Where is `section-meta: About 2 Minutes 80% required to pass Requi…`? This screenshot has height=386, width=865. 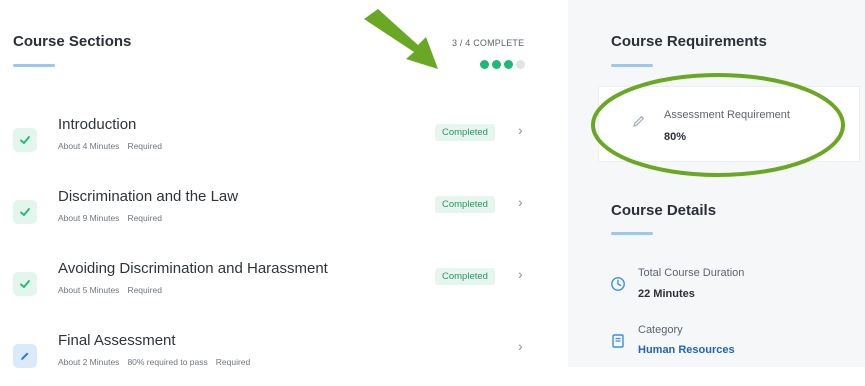 section-meta: About 2 Minutes 80% required to pass Requi… is located at coordinates (158, 362).